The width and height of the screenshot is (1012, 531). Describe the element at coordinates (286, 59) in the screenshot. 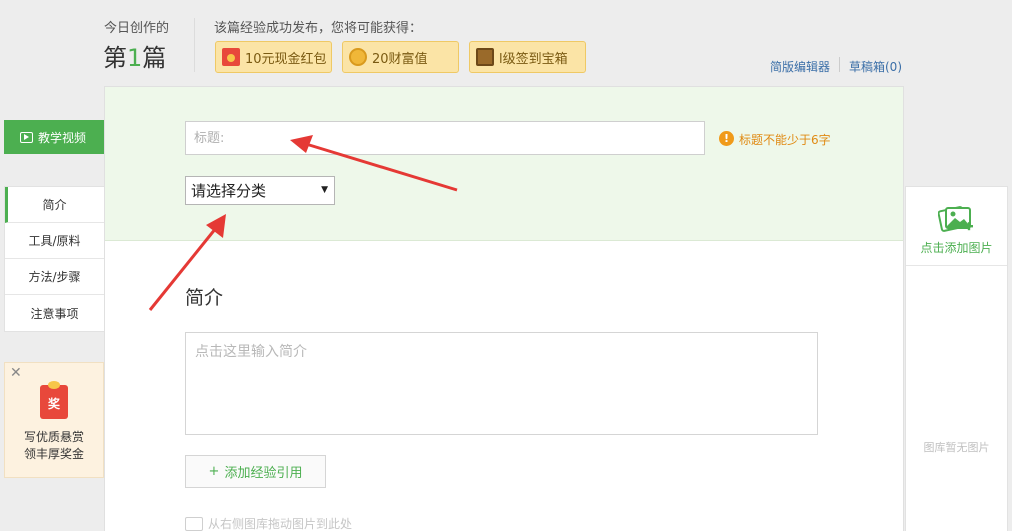

I see `reward-label: 10元现金红包` at that location.